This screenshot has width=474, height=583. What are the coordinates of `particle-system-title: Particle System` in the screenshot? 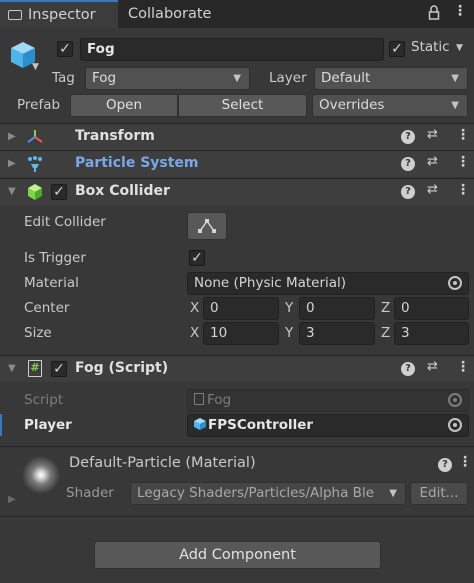 It's located at (137, 163).